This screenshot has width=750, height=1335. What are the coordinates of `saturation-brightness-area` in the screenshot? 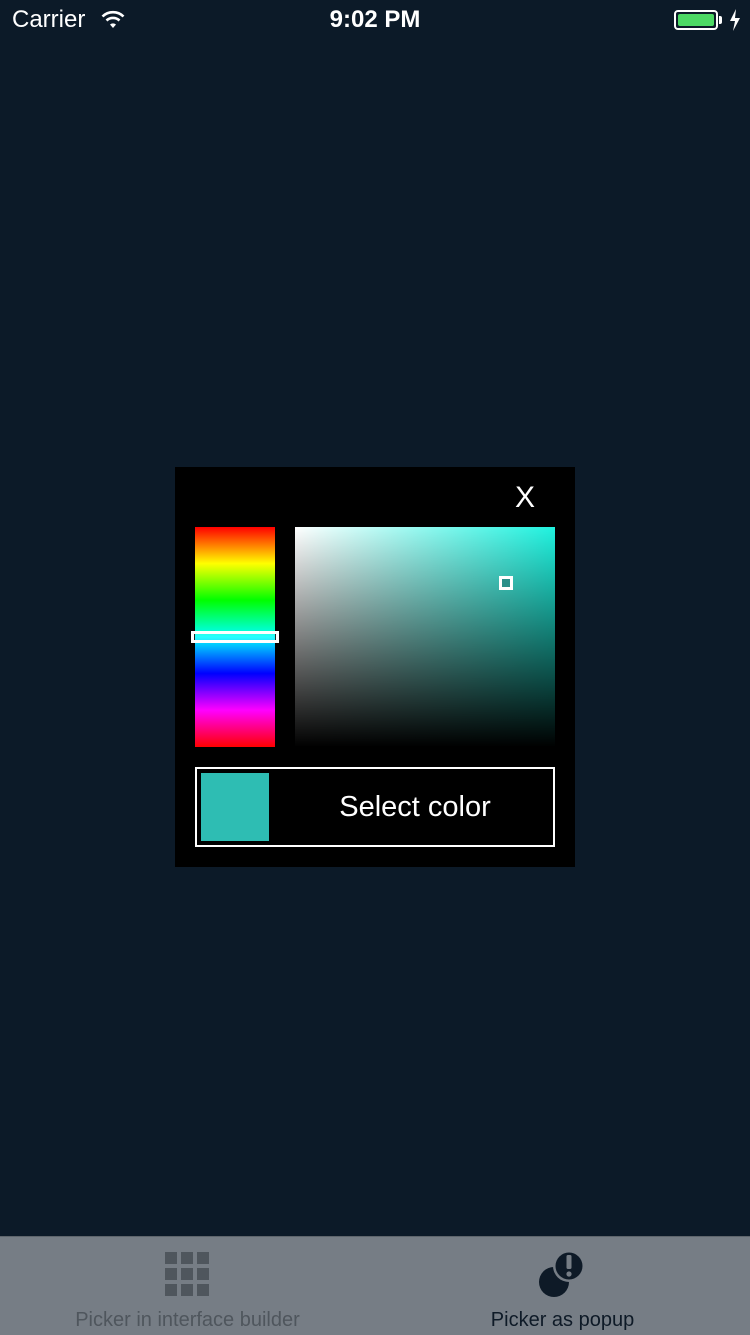 It's located at (425, 637).